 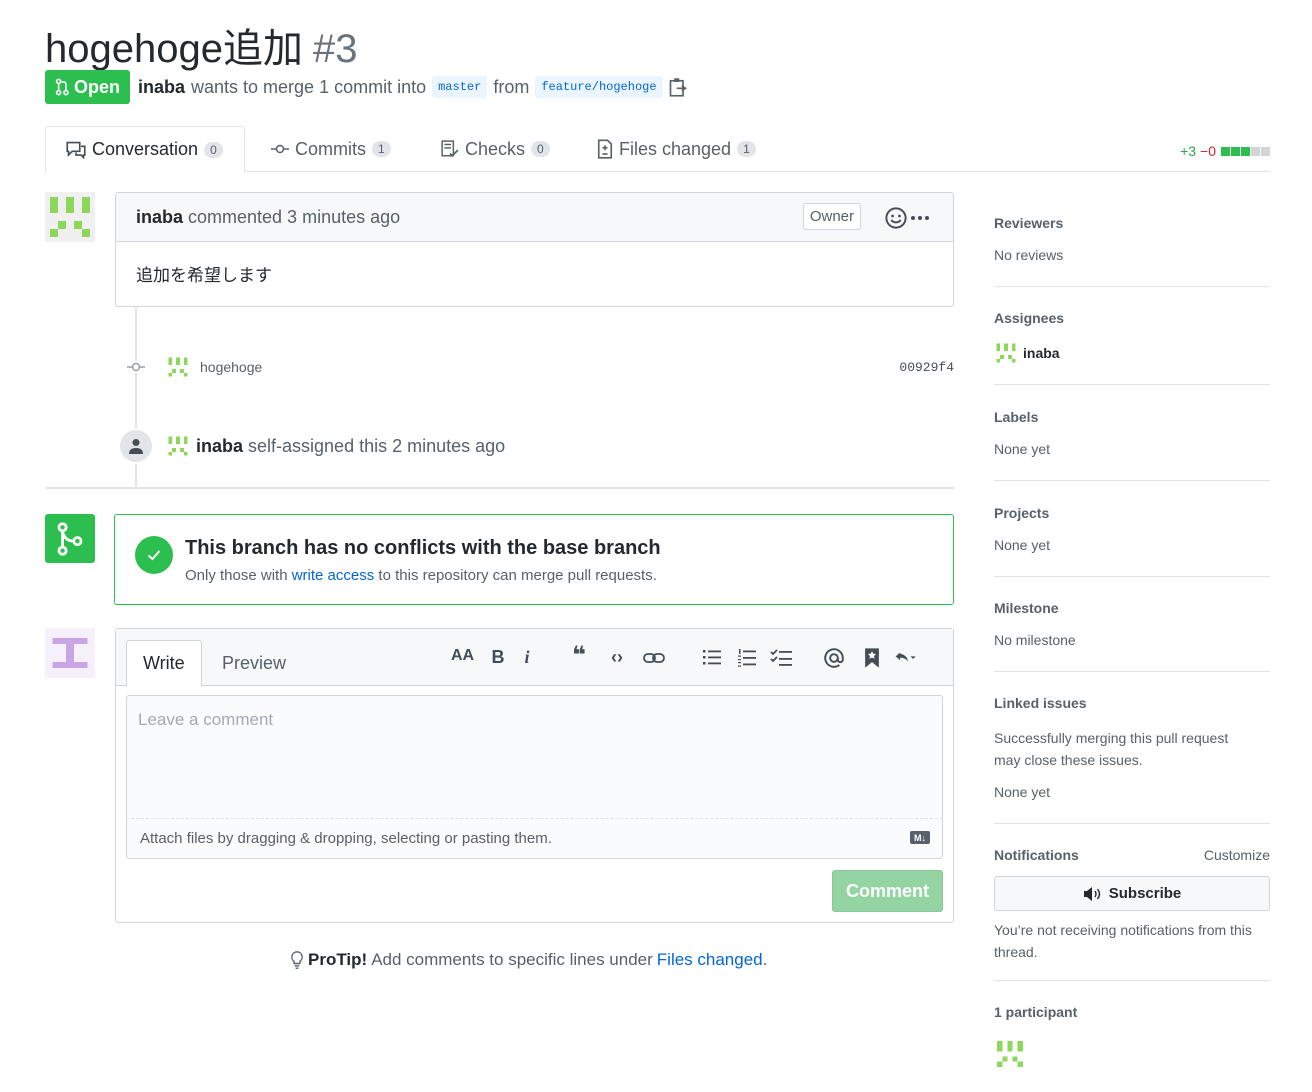 I want to click on protip-label: ProTip!, so click(x=338, y=959).